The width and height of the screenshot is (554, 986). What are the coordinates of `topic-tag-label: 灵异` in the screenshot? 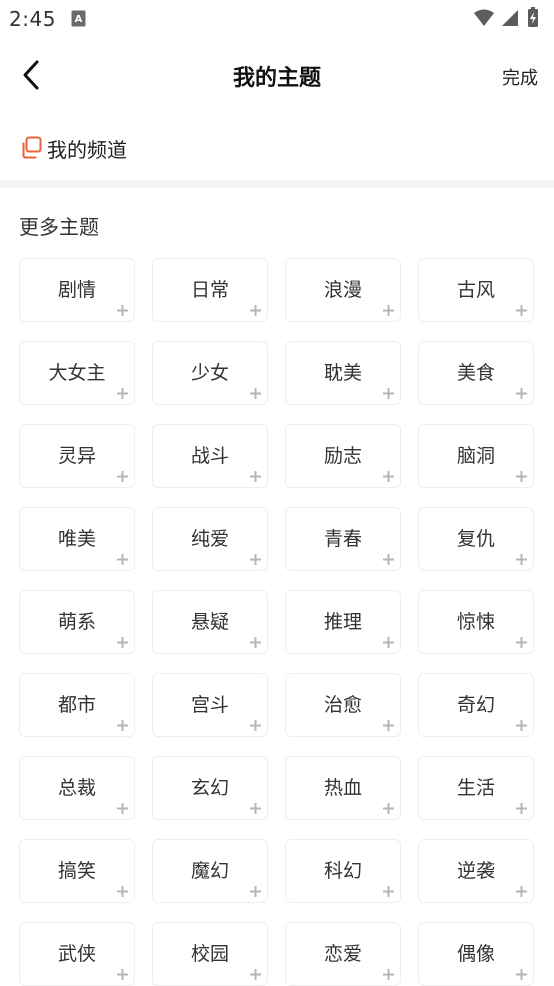 It's located at (76, 455).